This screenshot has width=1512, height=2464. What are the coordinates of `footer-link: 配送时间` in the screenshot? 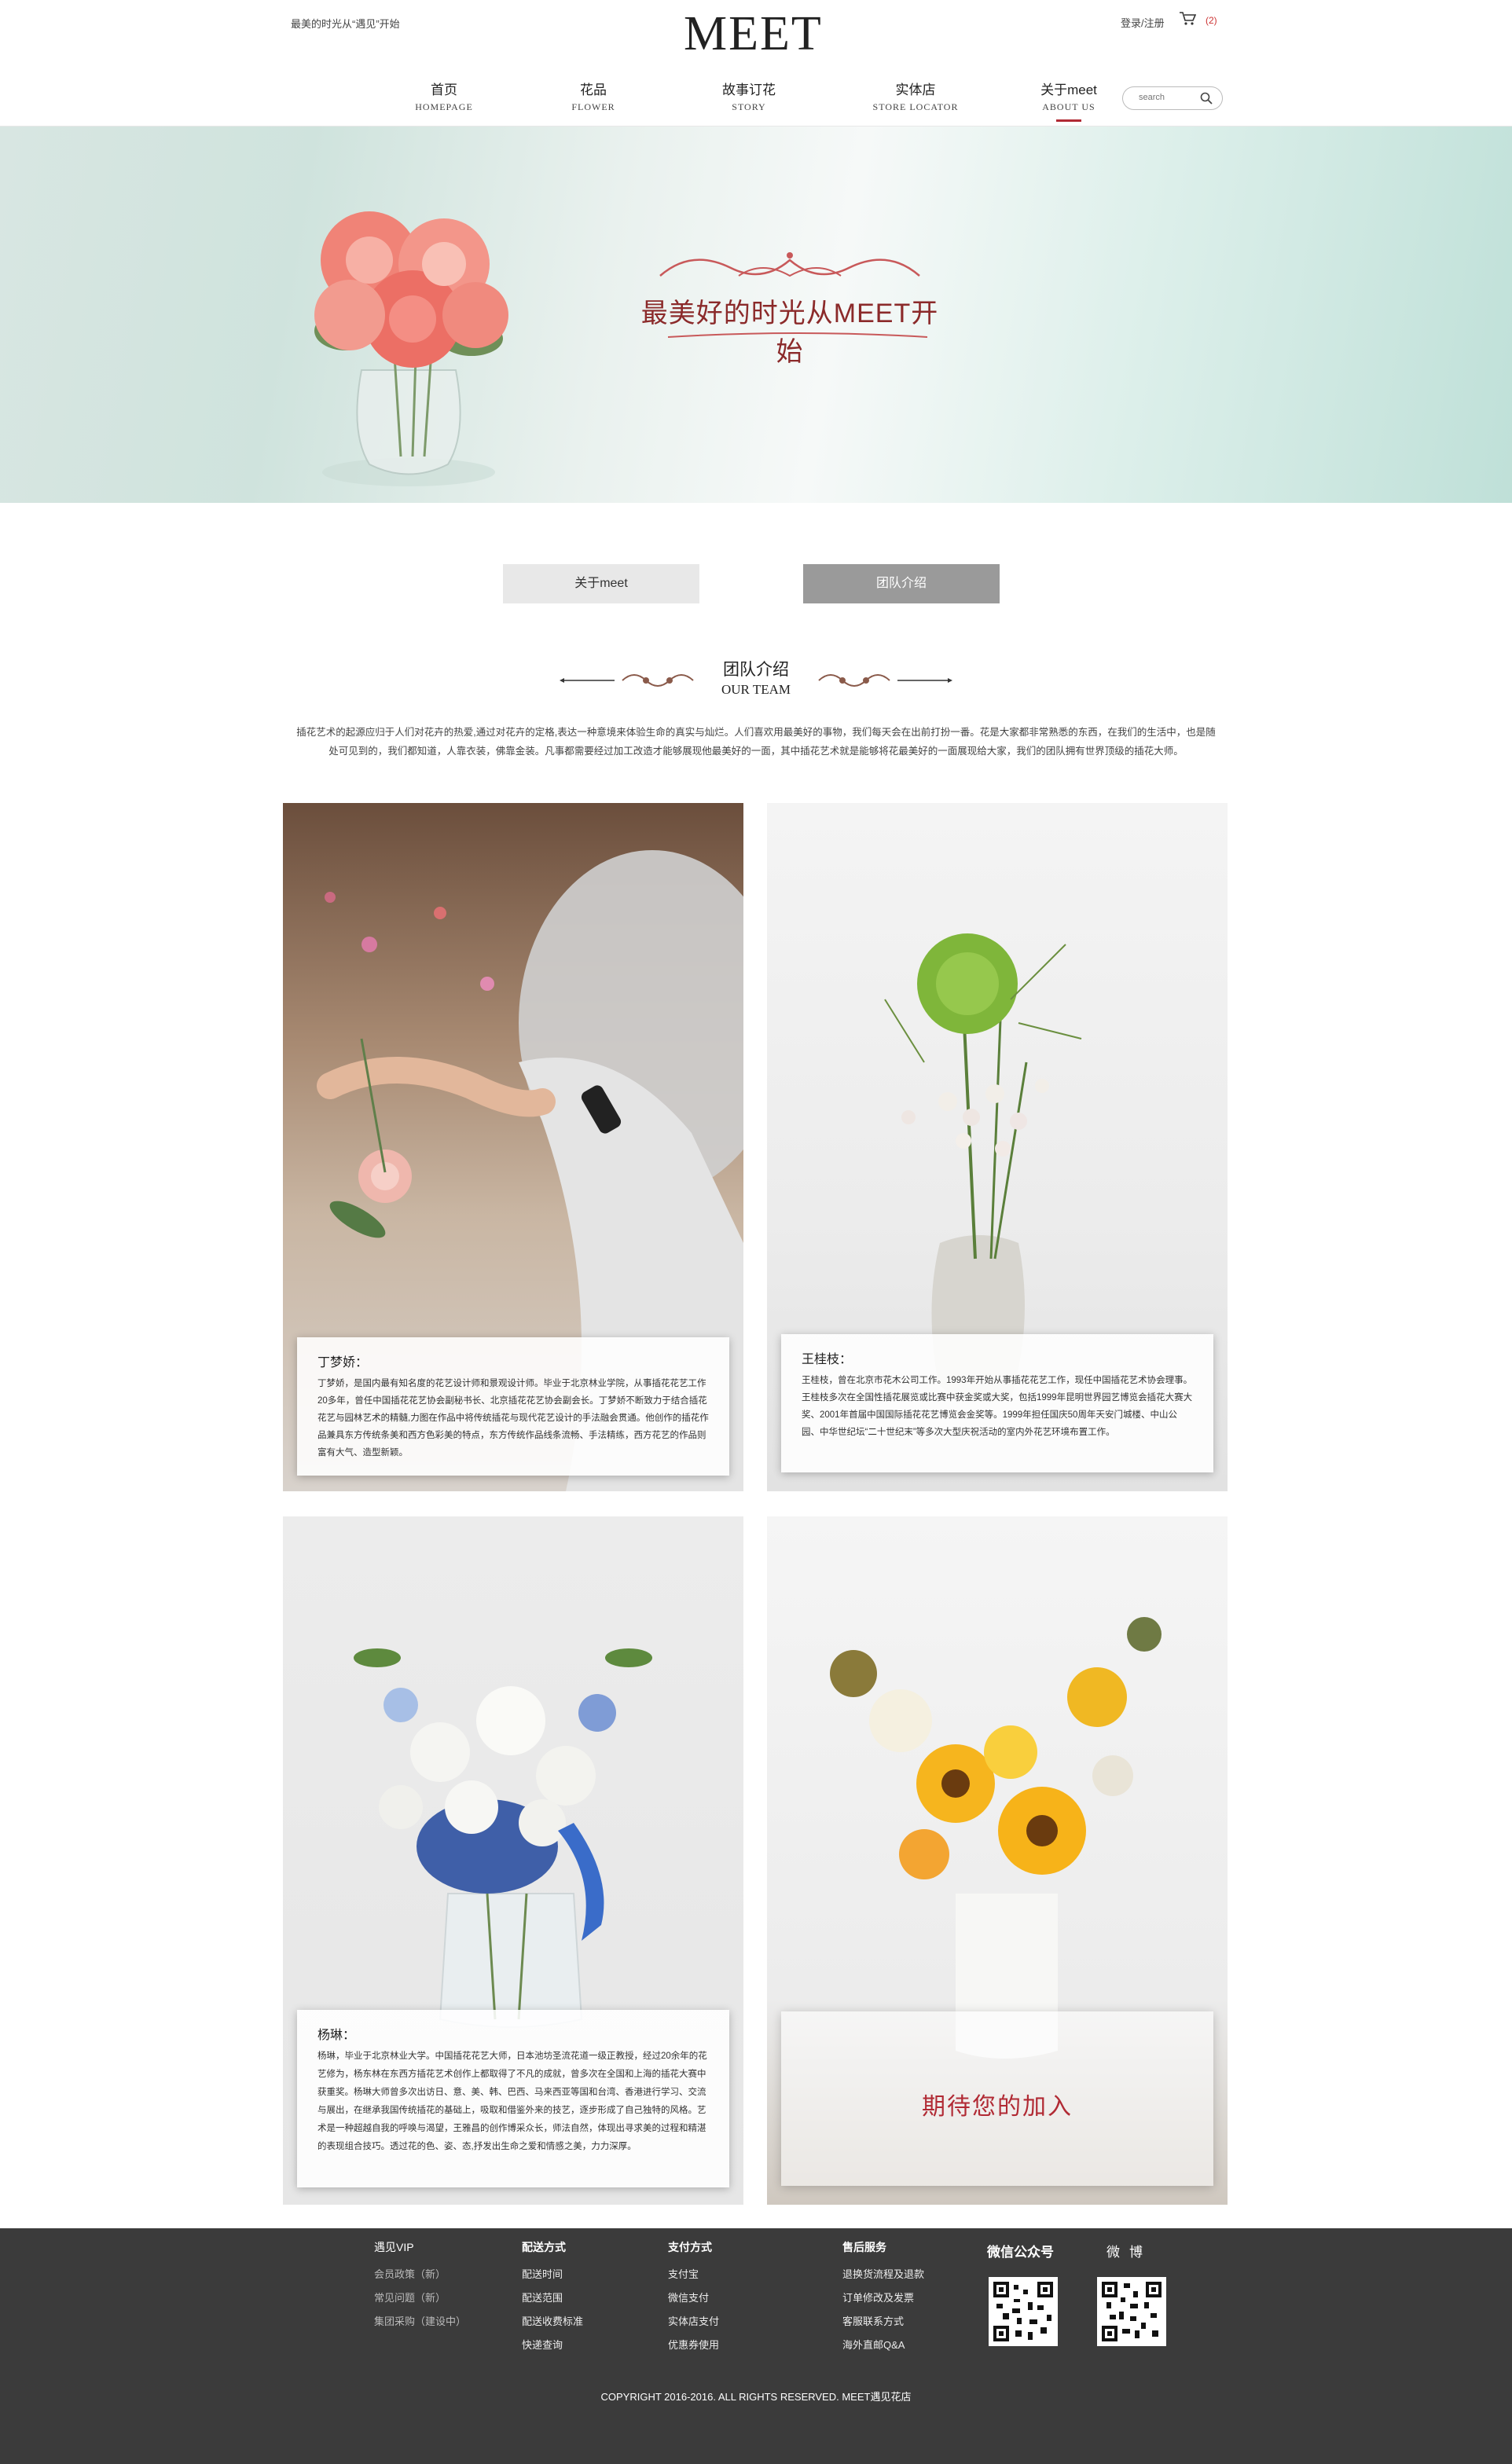 It's located at (553, 2274).